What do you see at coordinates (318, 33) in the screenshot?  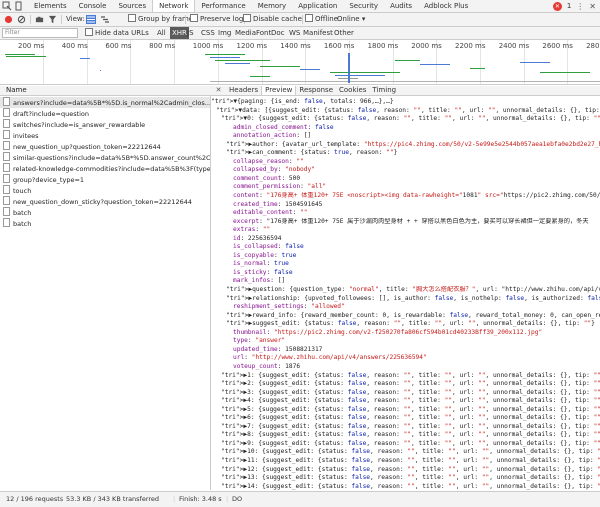 I see `filter-type-manifest: Manifest` at bounding box center [318, 33].